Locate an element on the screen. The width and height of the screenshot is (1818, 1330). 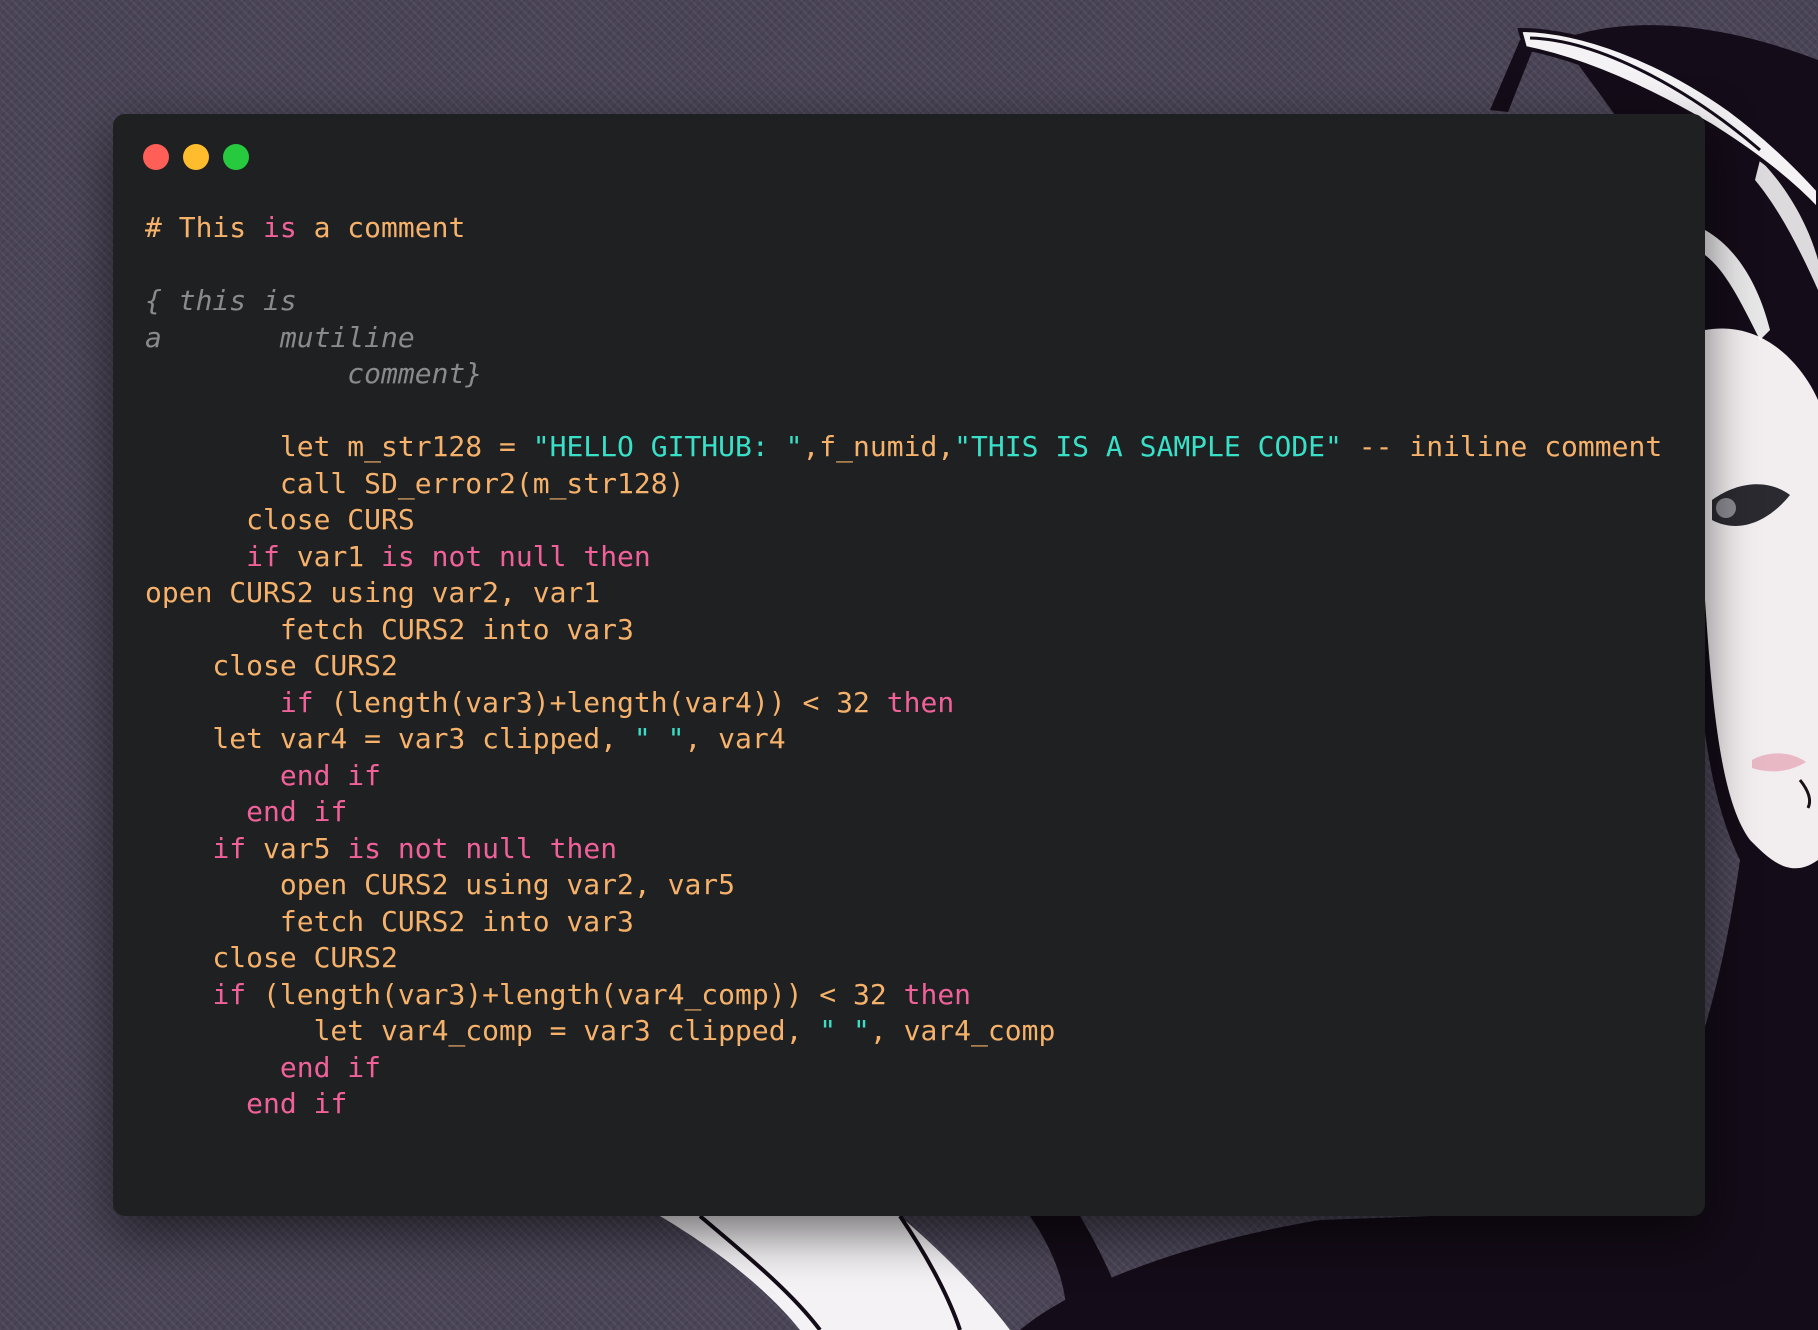
code-token: close CURS2 is located at coordinates (271, 665).